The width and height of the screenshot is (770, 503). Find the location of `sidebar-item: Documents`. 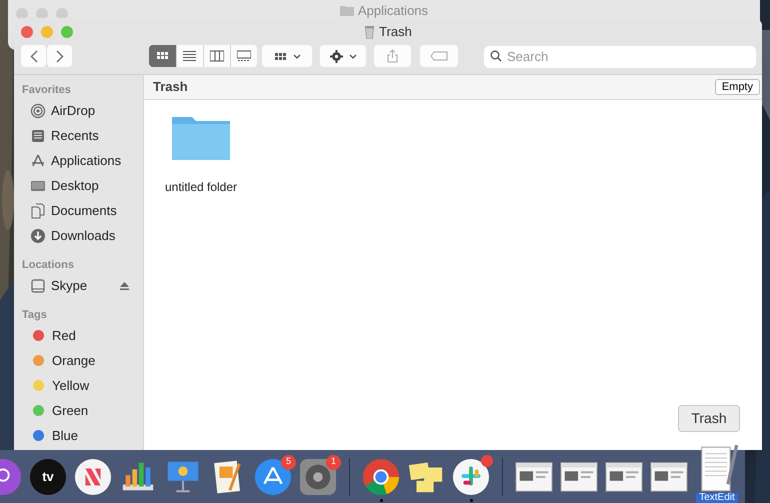

sidebar-item: Documents is located at coordinates (82, 210).